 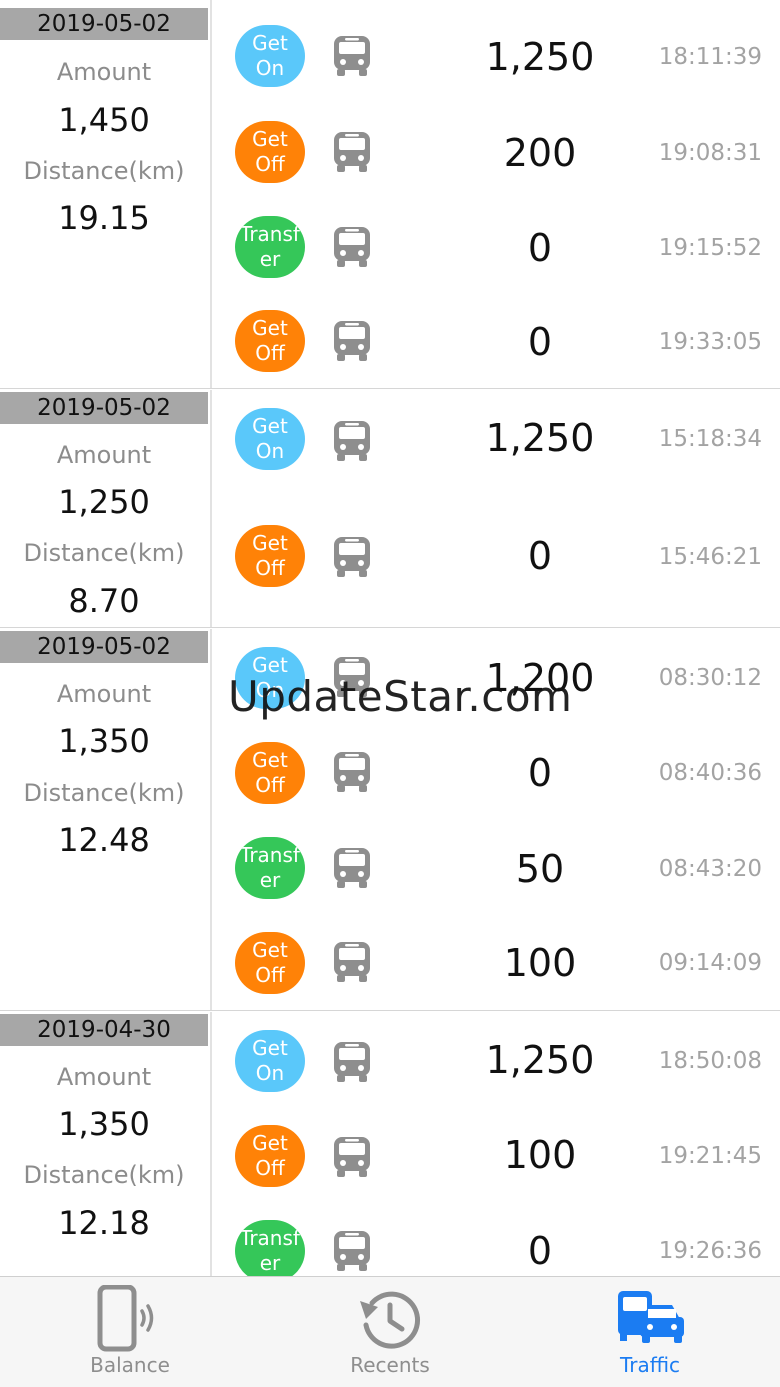 What do you see at coordinates (710, 1061) in the screenshot?
I see `trip-time: 18:50:08` at bounding box center [710, 1061].